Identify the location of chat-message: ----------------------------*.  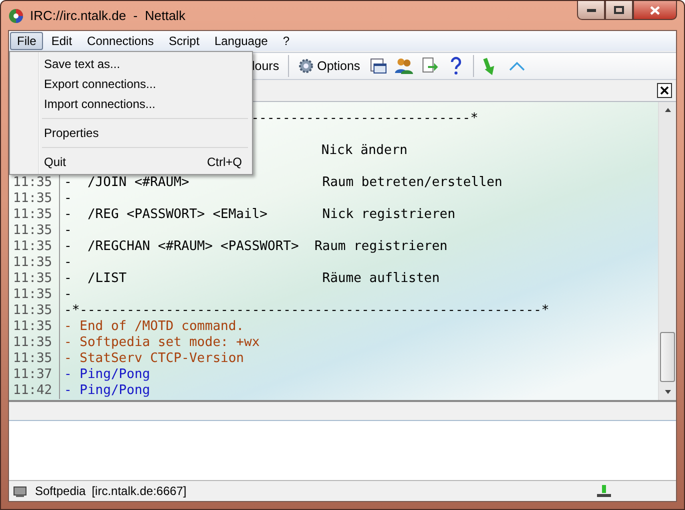
(364, 119).